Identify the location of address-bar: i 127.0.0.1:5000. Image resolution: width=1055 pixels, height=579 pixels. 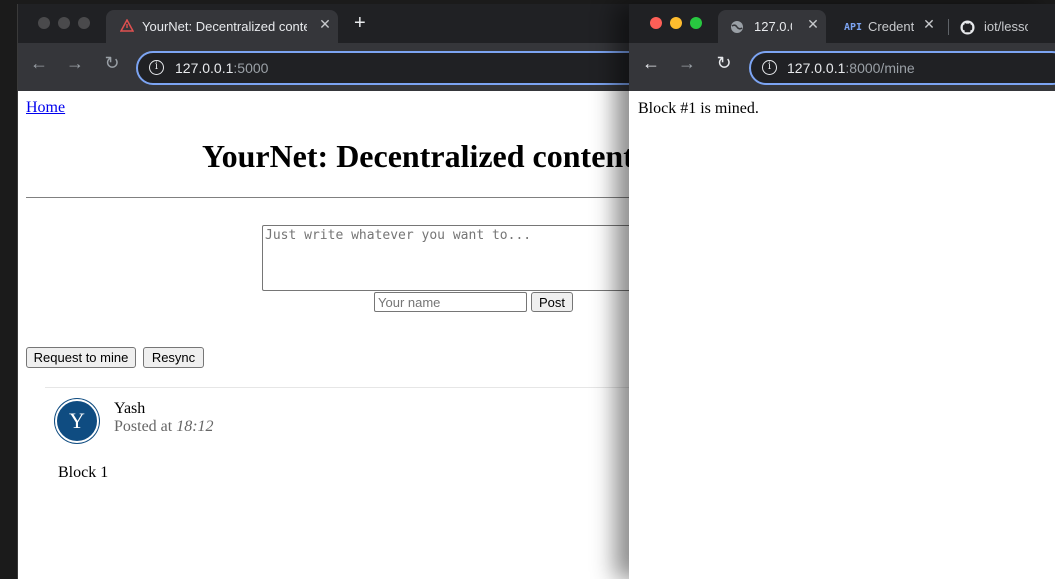
(396, 68).